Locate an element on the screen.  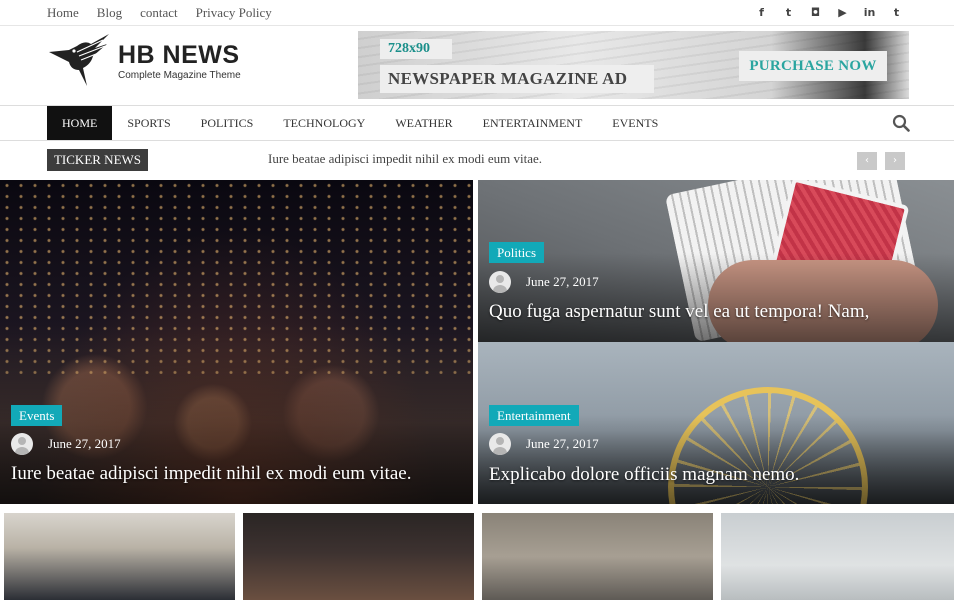
nav-item-technology: TECHNOLOGY is located at coordinates (324, 123).